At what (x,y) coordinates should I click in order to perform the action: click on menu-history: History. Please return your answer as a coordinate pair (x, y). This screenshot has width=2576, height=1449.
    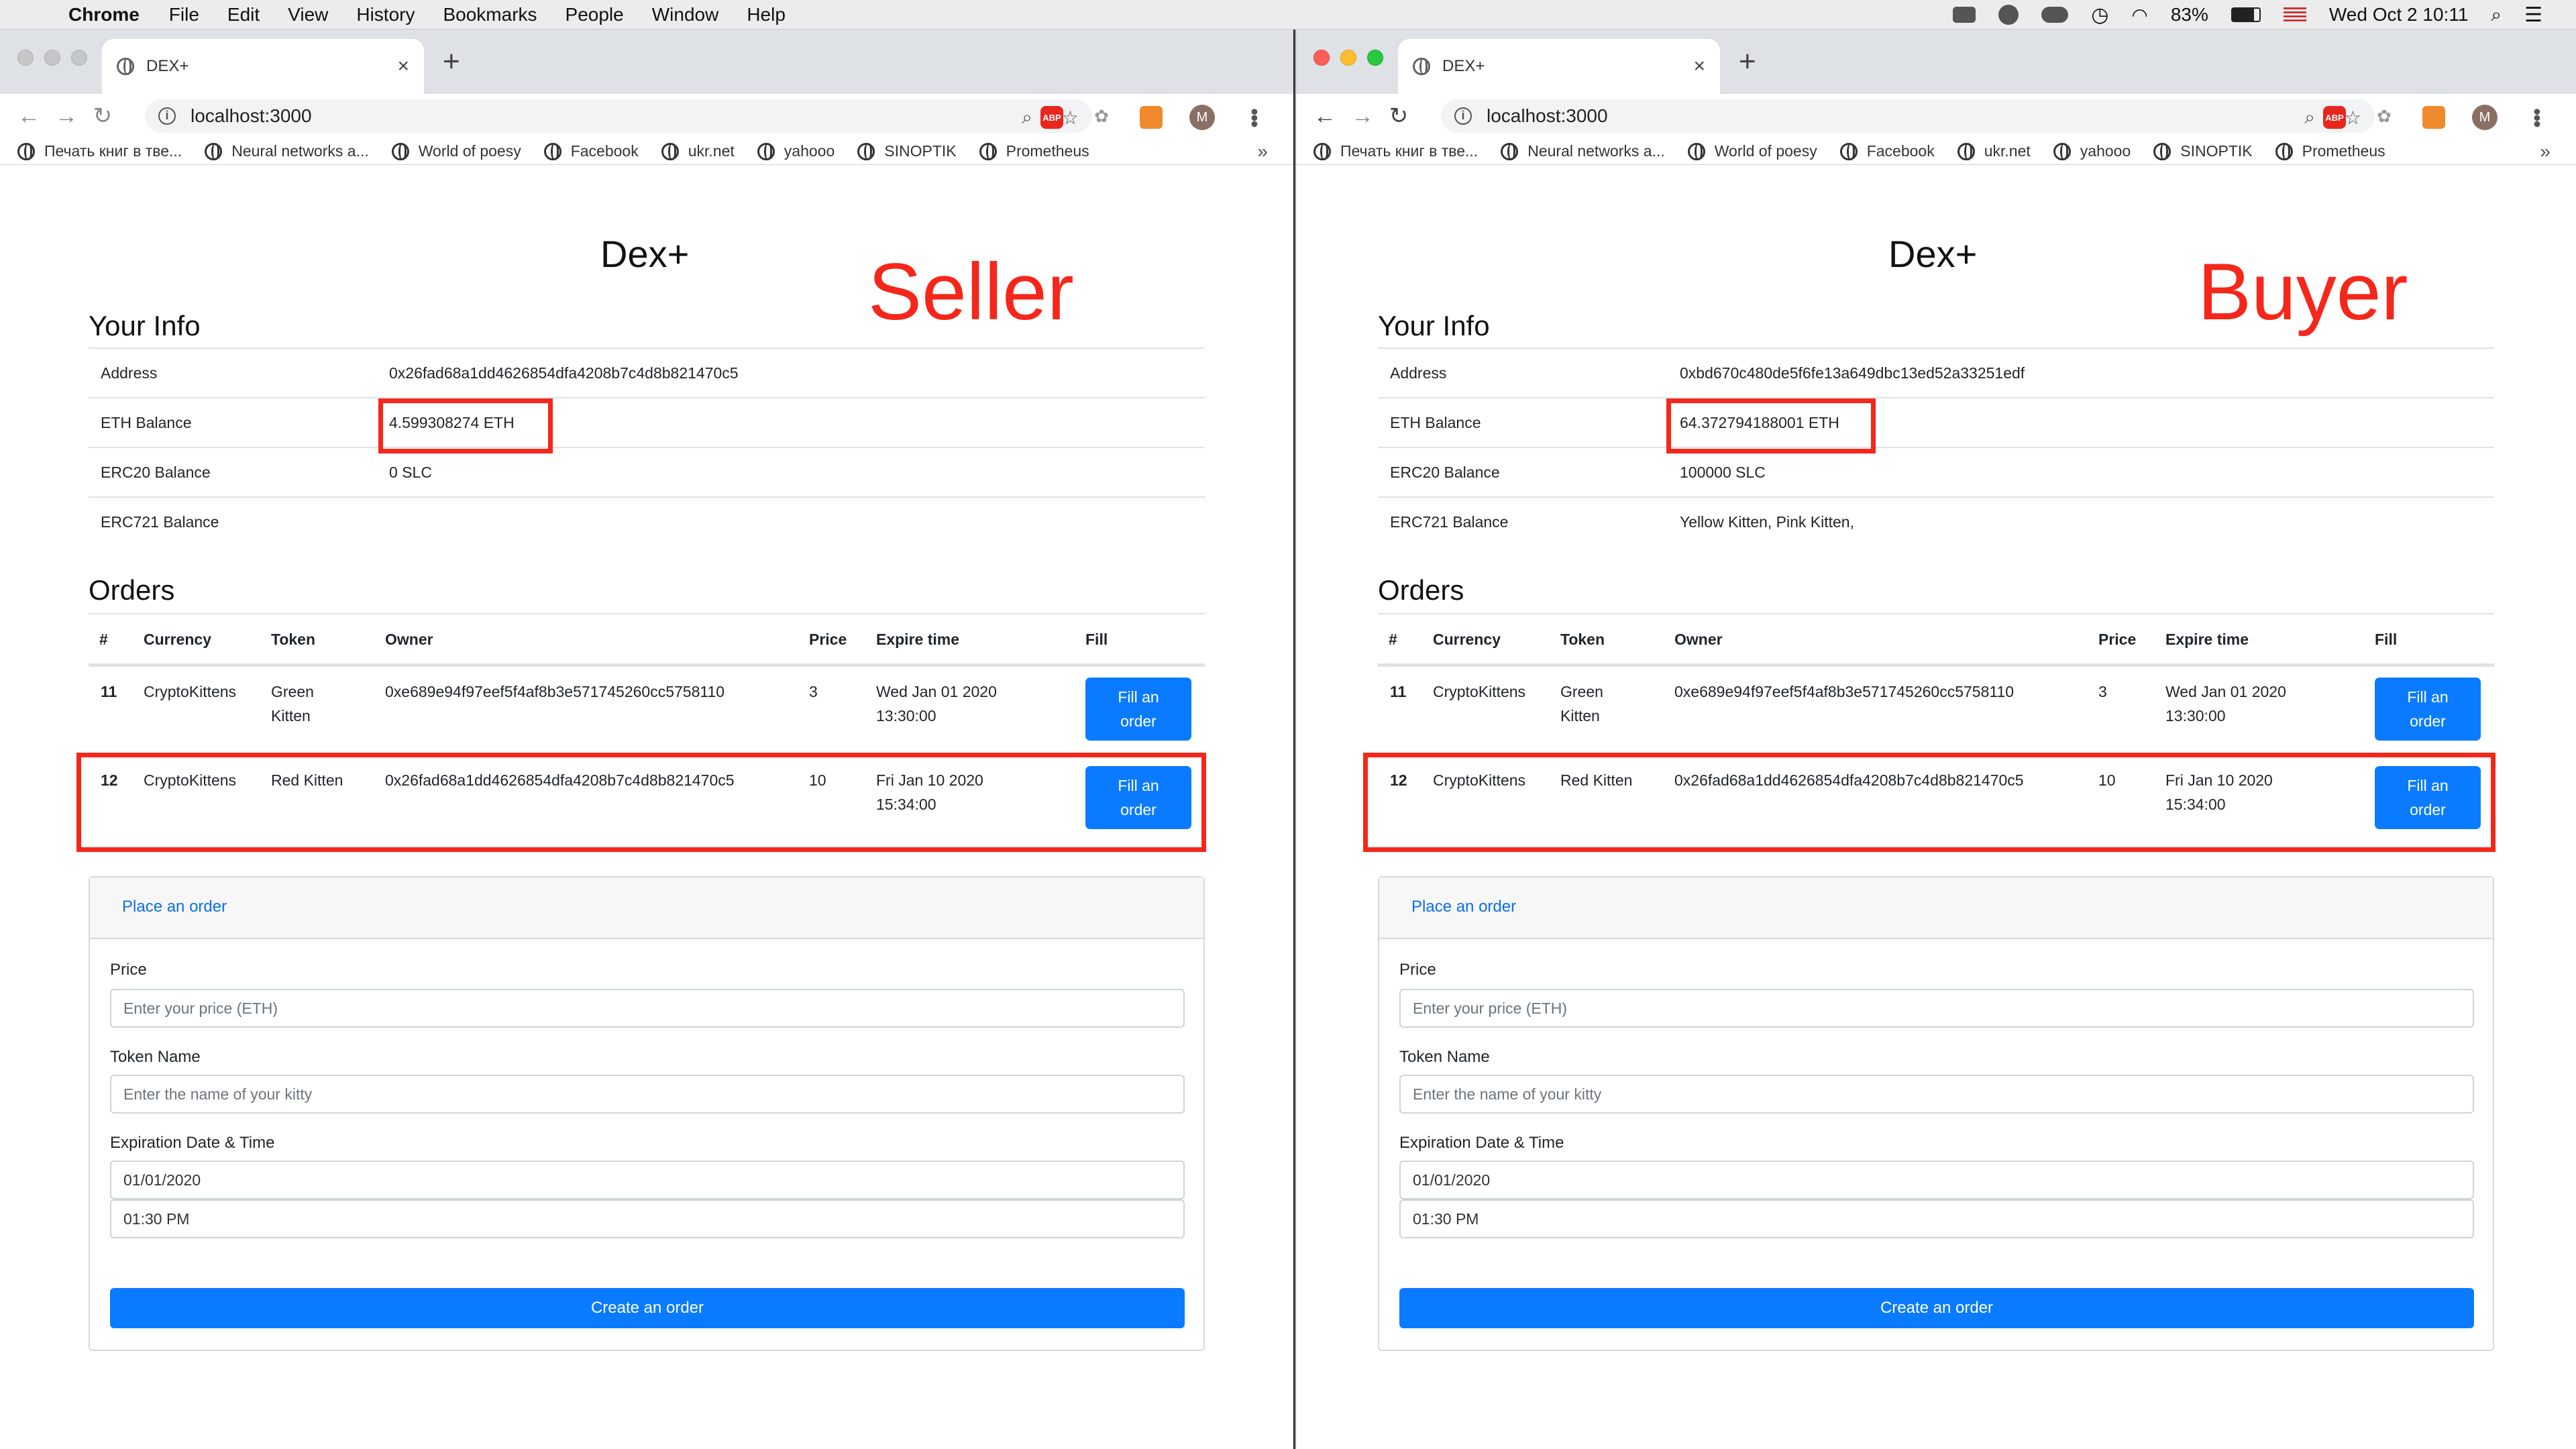
    Looking at the image, I should click on (385, 14).